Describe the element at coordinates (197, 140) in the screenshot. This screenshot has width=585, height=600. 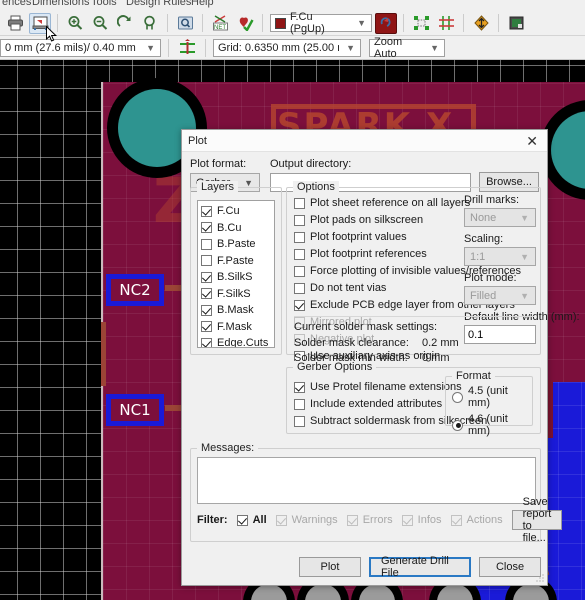
I see `dialog-title: Plot` at that location.